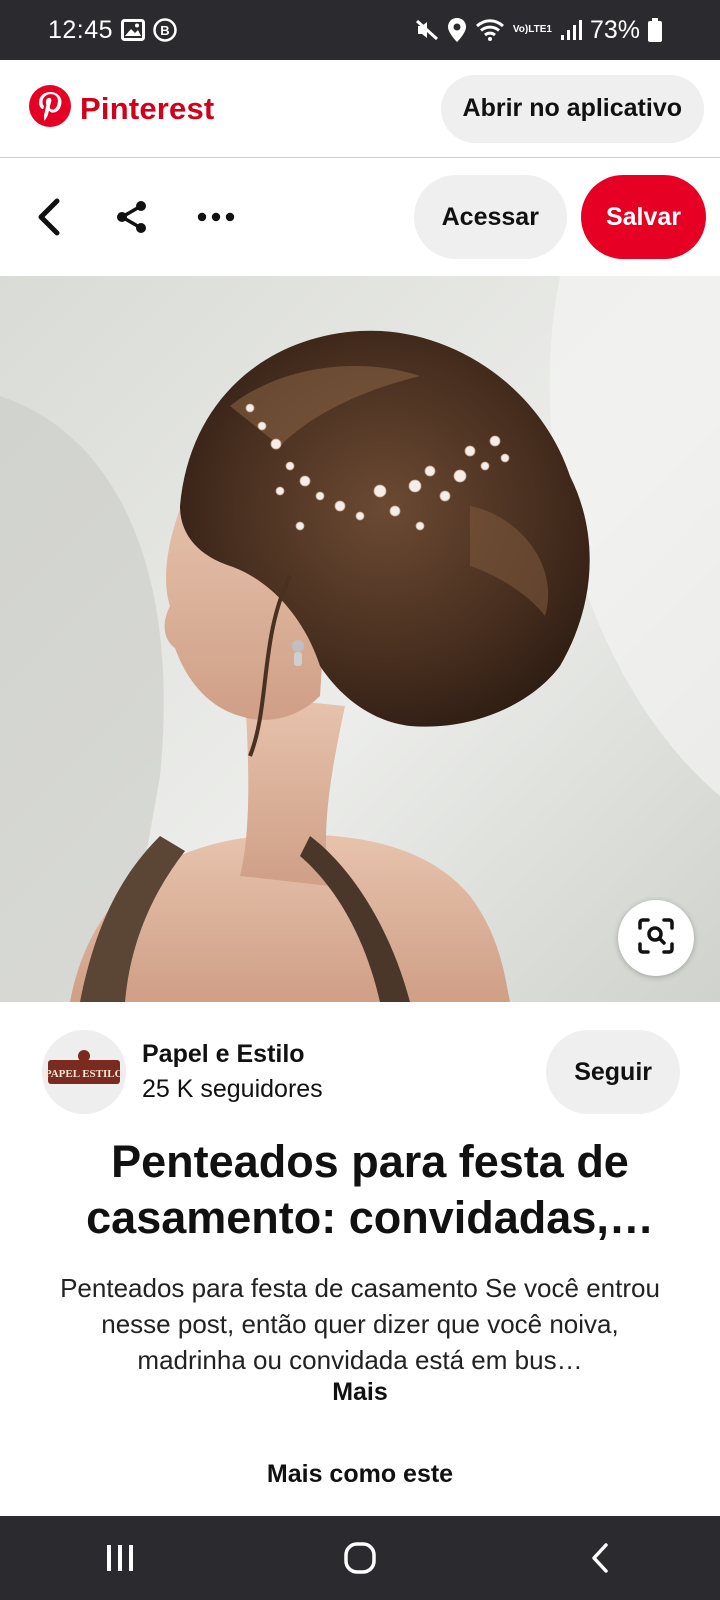 The width and height of the screenshot is (720, 1600). Describe the element at coordinates (643, 217) in the screenshot. I see `save-button: Salvar` at that location.